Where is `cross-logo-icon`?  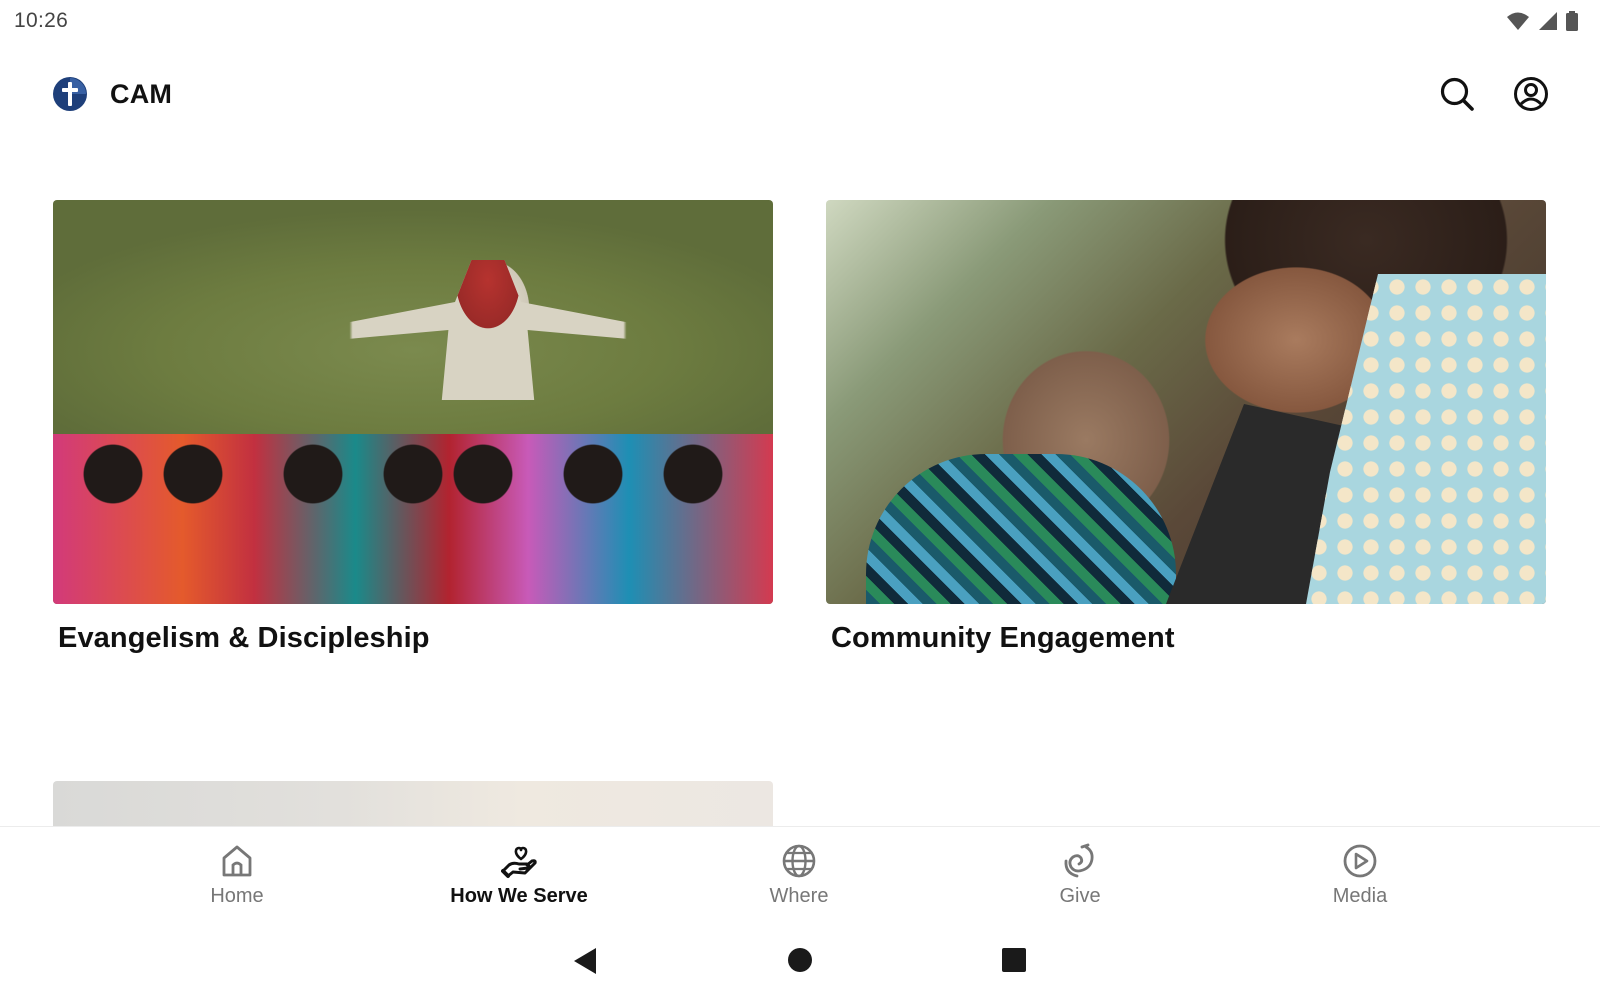
cross-logo-icon is located at coordinates (70, 94).